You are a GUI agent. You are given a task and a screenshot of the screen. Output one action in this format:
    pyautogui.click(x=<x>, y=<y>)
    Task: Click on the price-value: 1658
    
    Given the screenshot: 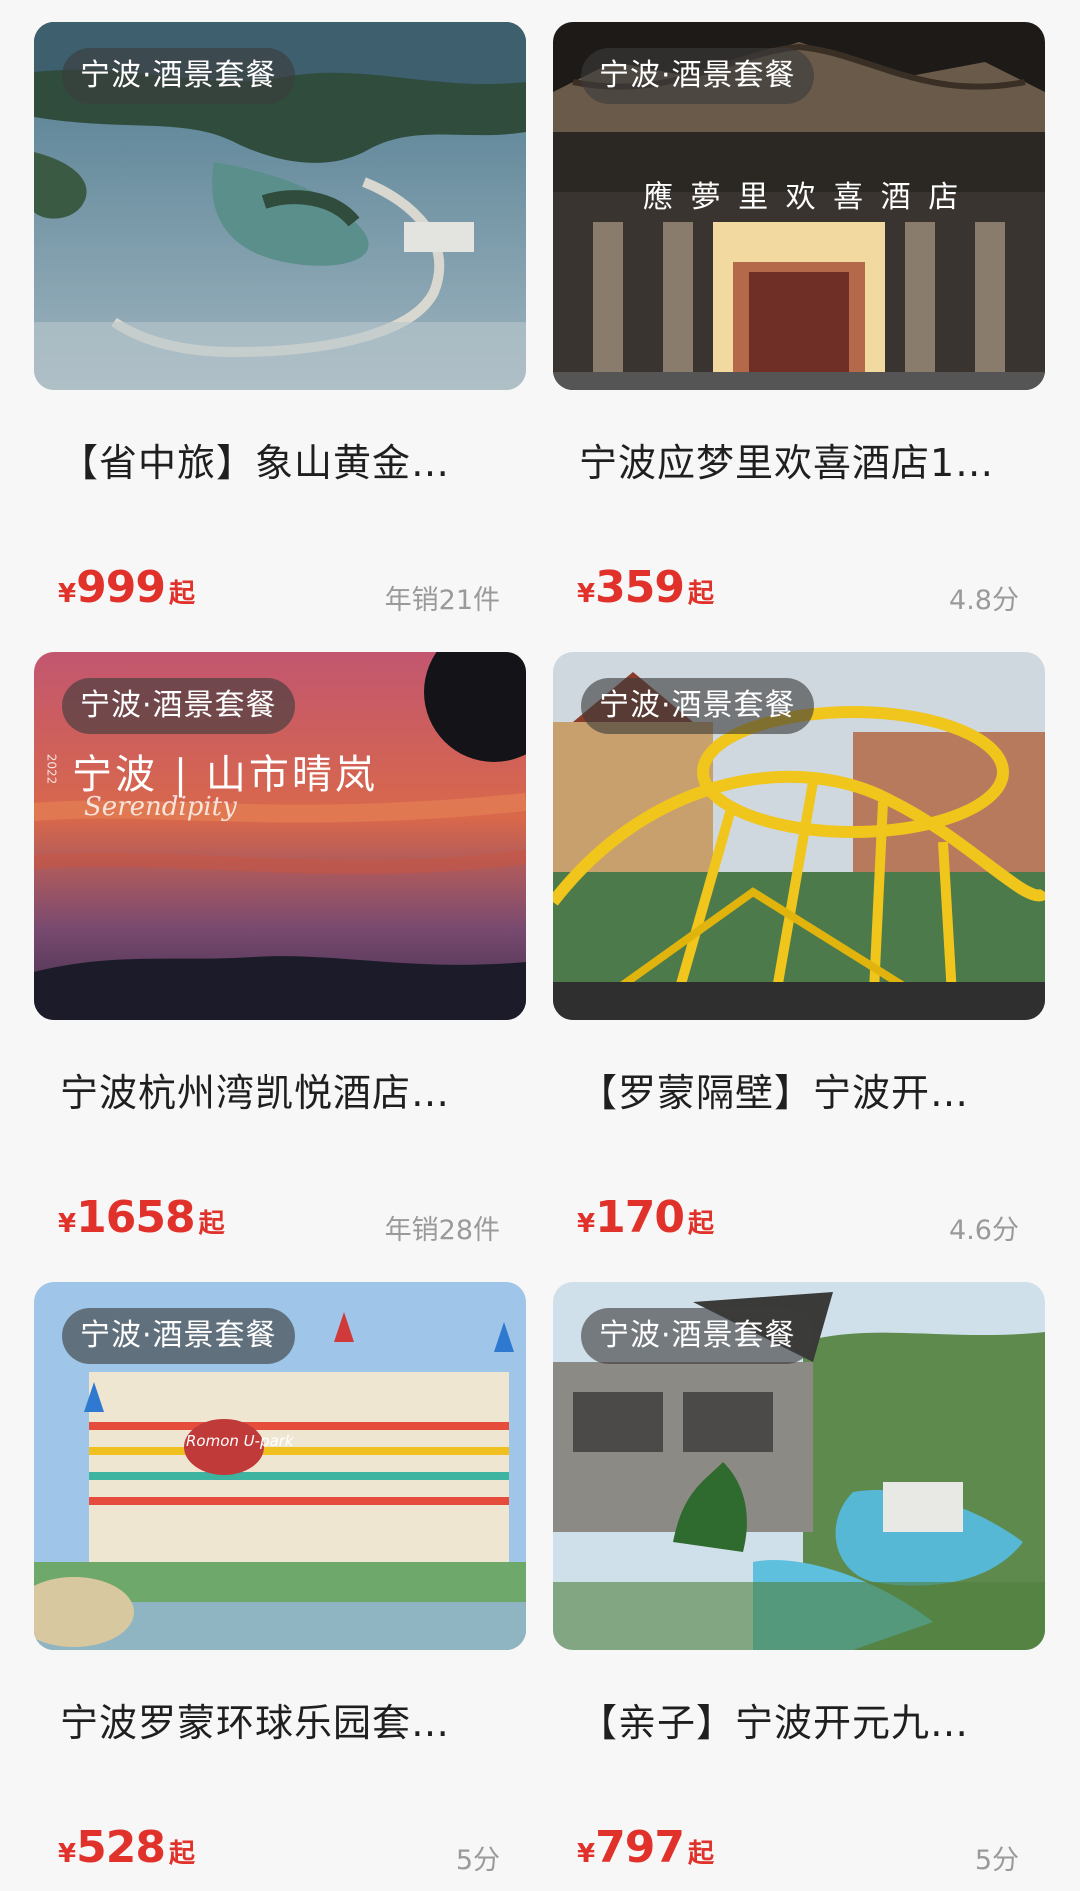 What is the action you would take?
    pyautogui.click(x=135, y=1217)
    